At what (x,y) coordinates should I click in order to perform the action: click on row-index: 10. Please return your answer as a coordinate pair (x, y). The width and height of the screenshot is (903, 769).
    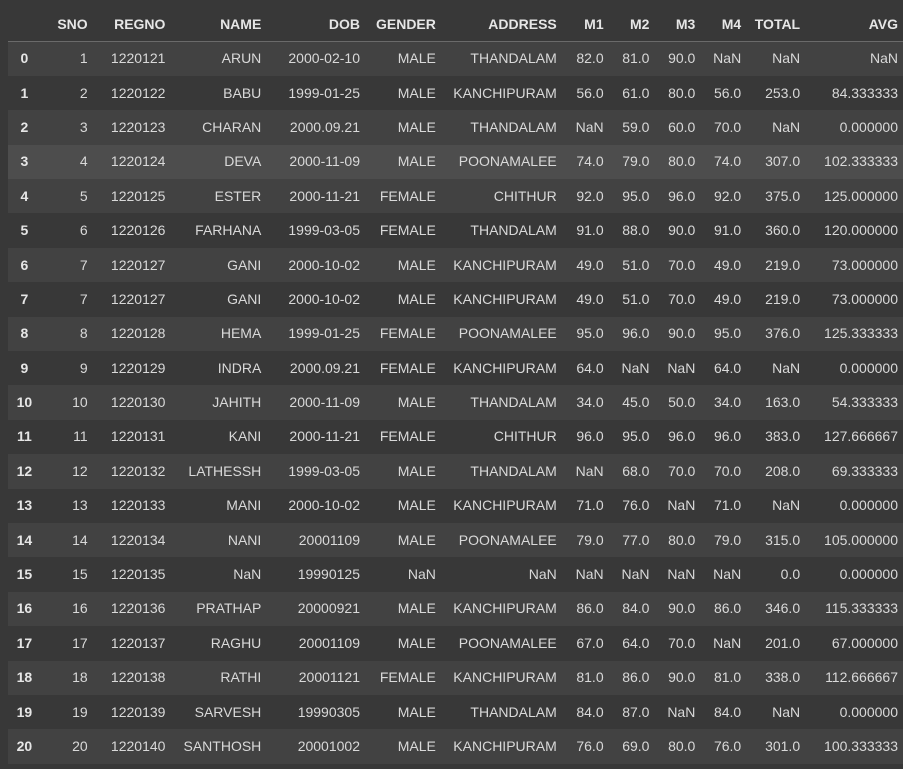
    Looking at the image, I should click on (24, 402).